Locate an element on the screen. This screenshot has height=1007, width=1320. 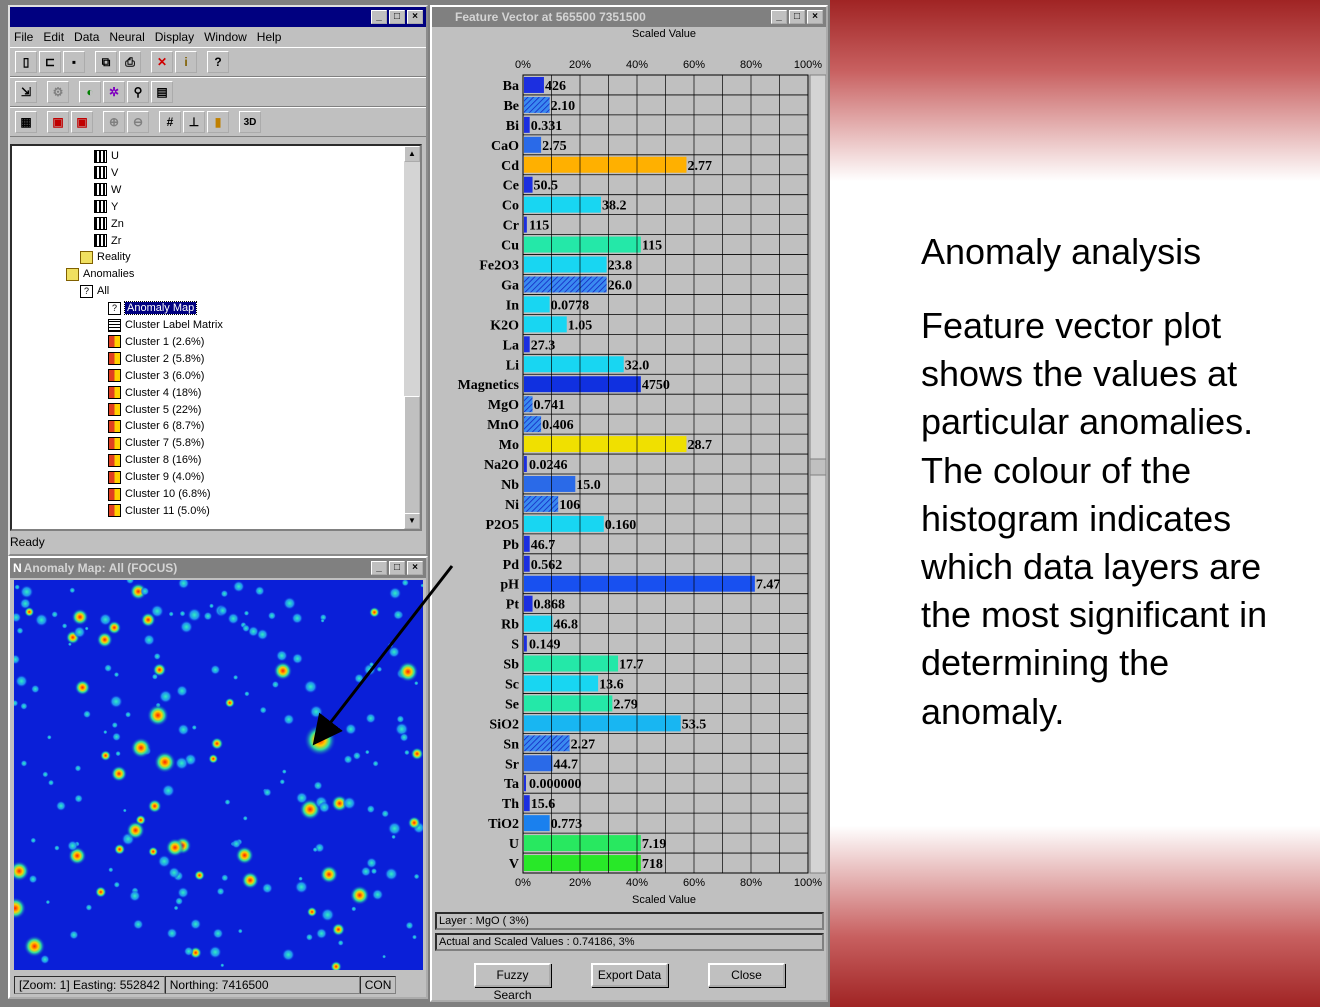
bar-cao is located at coordinates (533, 144).